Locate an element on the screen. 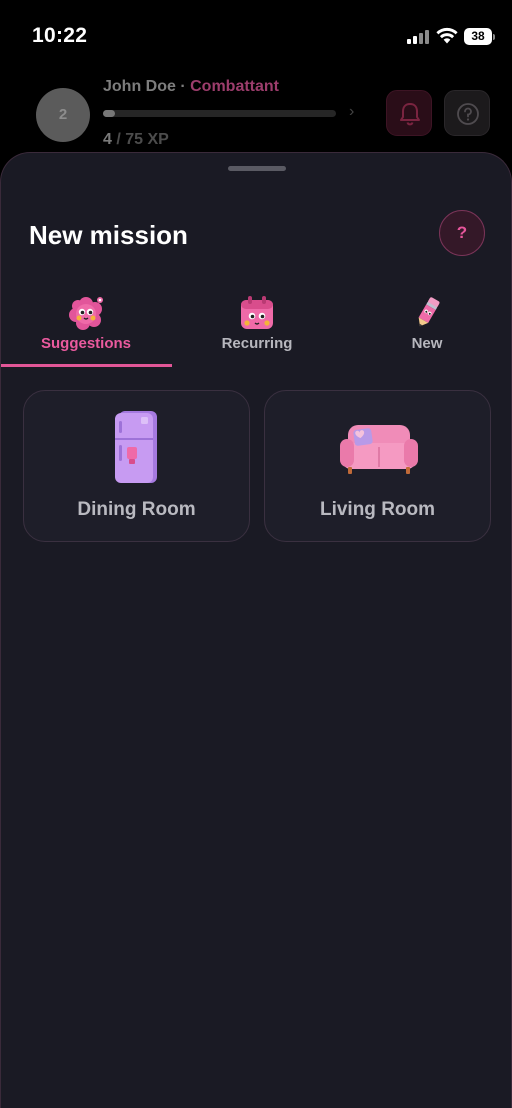  profile-header: 2 John Doe · Combattant › 4 / 75 XP is located at coordinates (256, 115).